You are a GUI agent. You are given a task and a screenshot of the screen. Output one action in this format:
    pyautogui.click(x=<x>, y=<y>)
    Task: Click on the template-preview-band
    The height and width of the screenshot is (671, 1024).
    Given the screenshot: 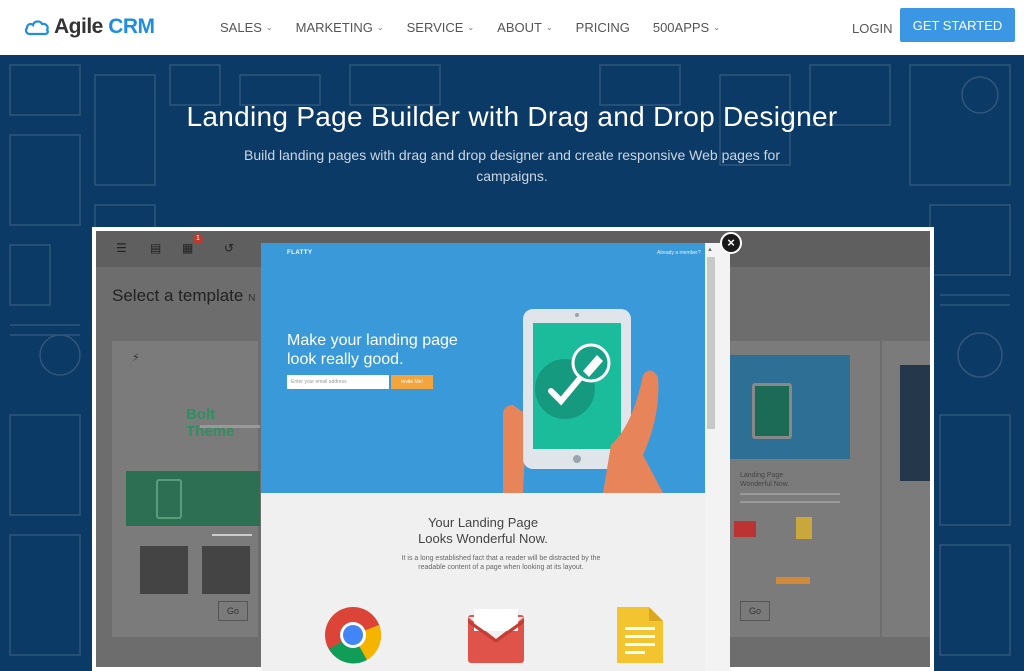 What is the action you would take?
    pyautogui.click(x=193, y=498)
    